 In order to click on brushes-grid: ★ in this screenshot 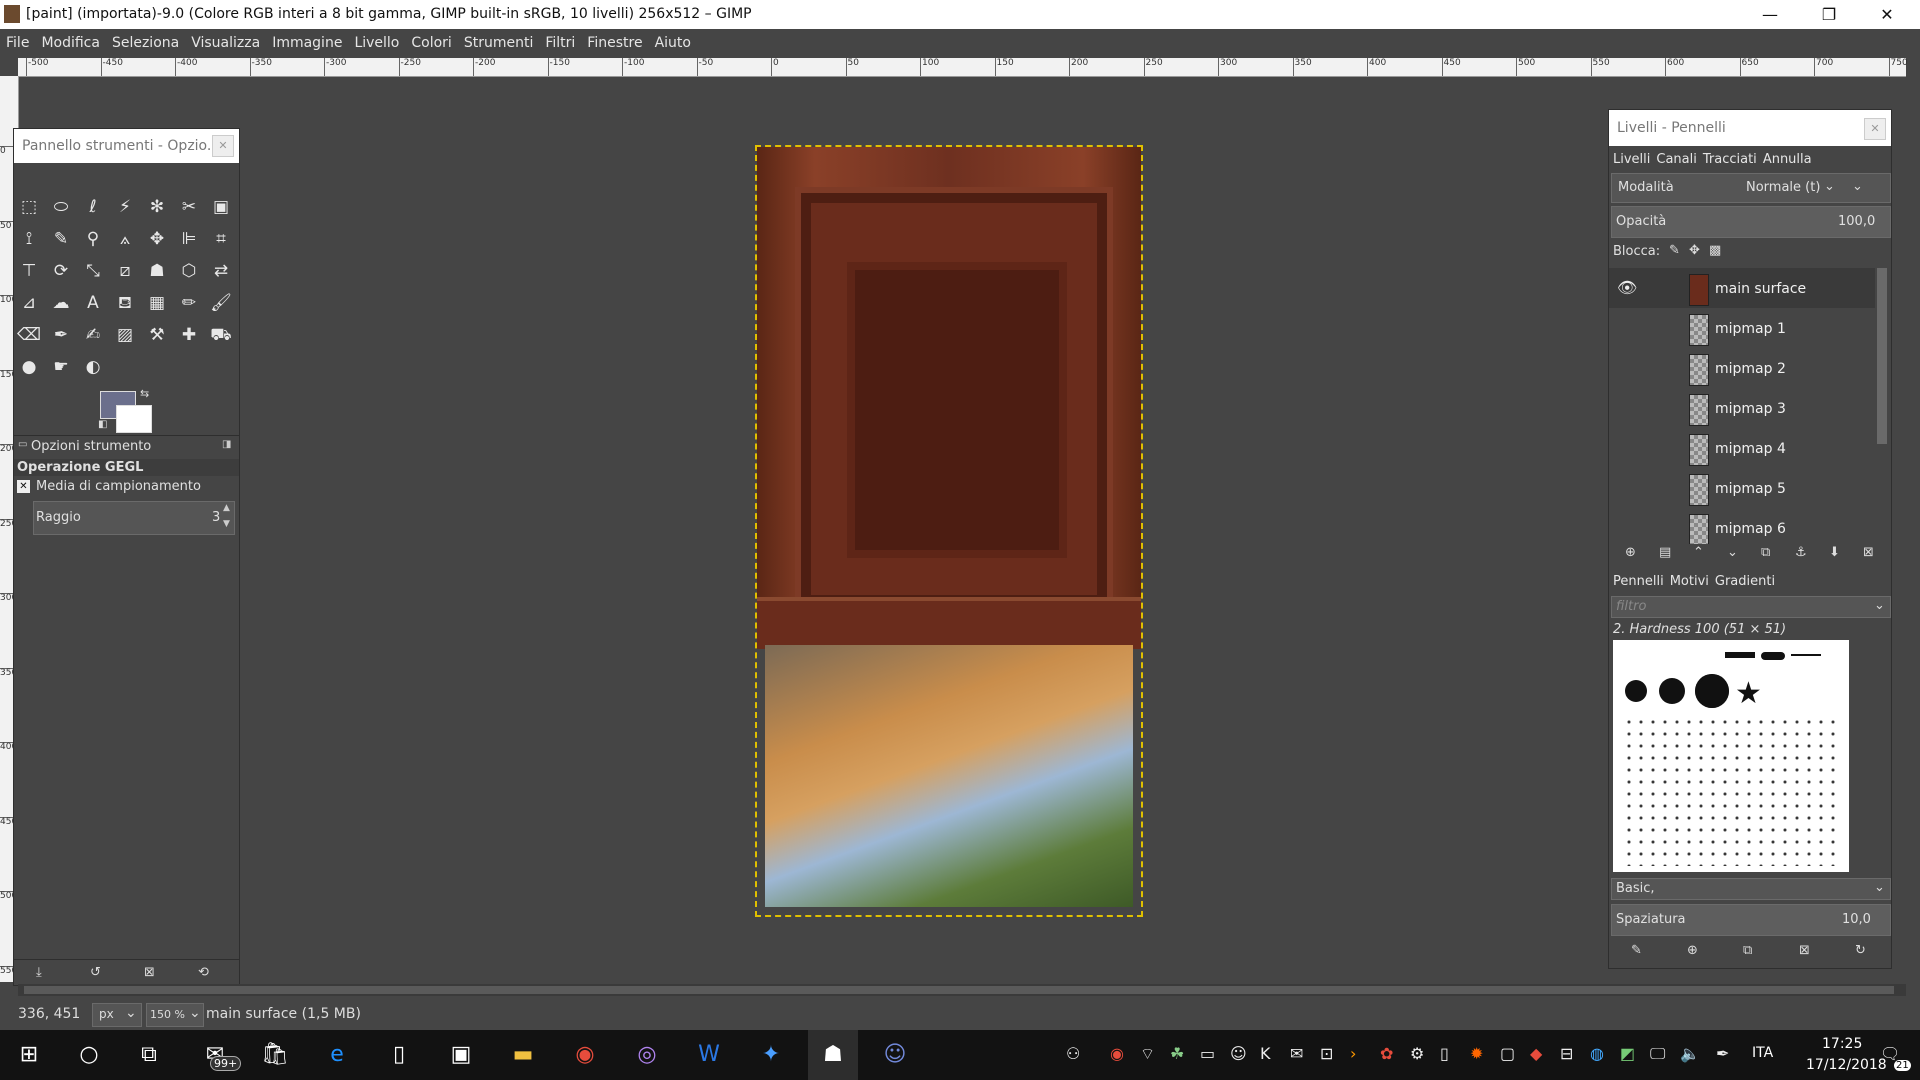, I will do `click(1731, 756)`.